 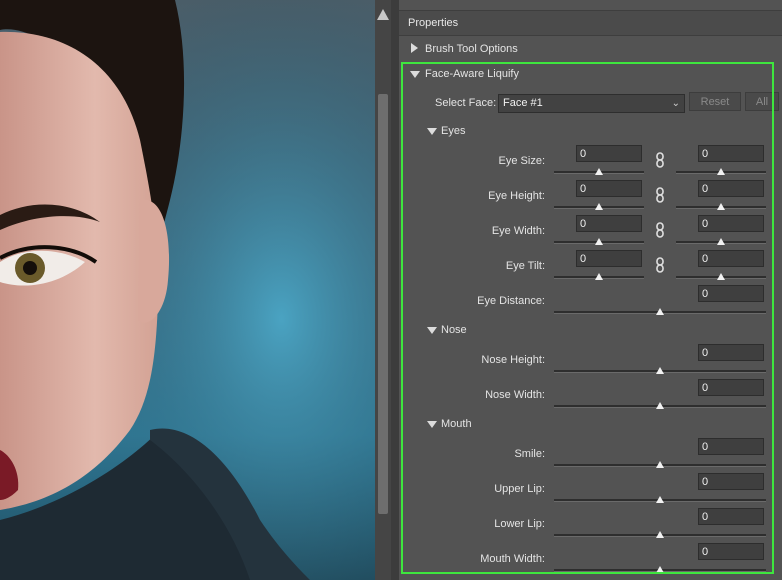 What do you see at coordinates (609, 188) in the screenshot?
I see `eye-height-left-input` at bounding box center [609, 188].